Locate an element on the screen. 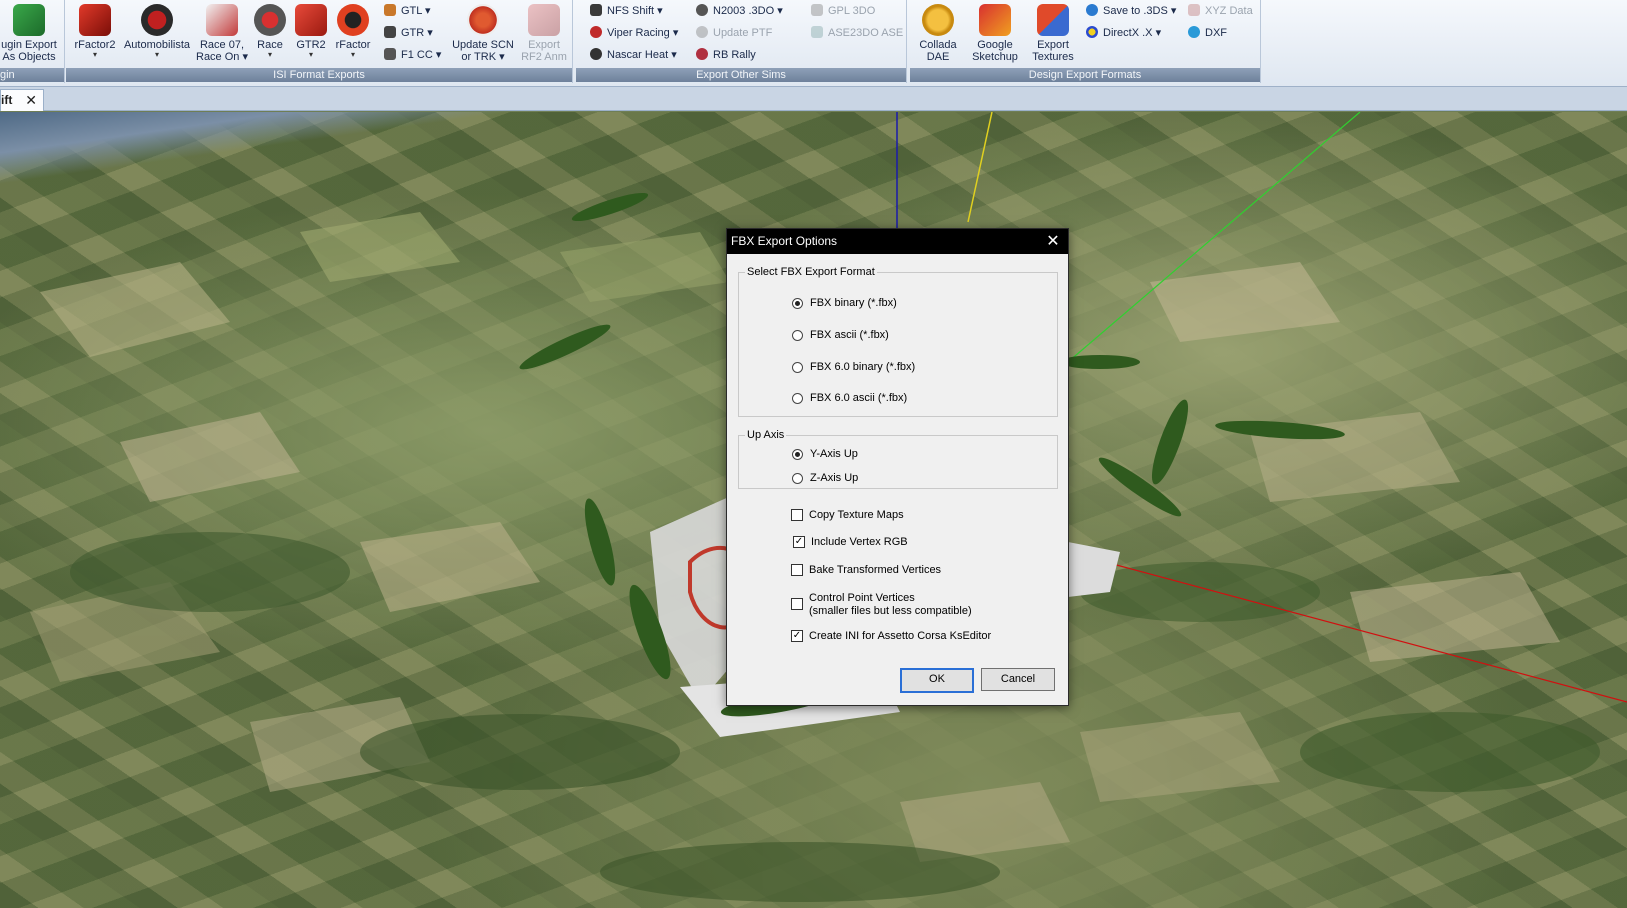 The width and height of the screenshot is (1627, 908). gtr-button: GTR ▾ is located at coordinates (408, 33).